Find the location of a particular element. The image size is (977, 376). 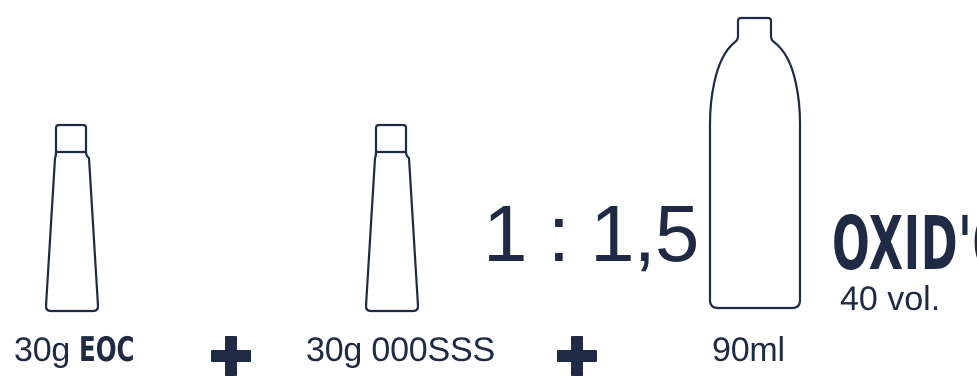

bottle-amount: 90ml is located at coordinates (748, 350).